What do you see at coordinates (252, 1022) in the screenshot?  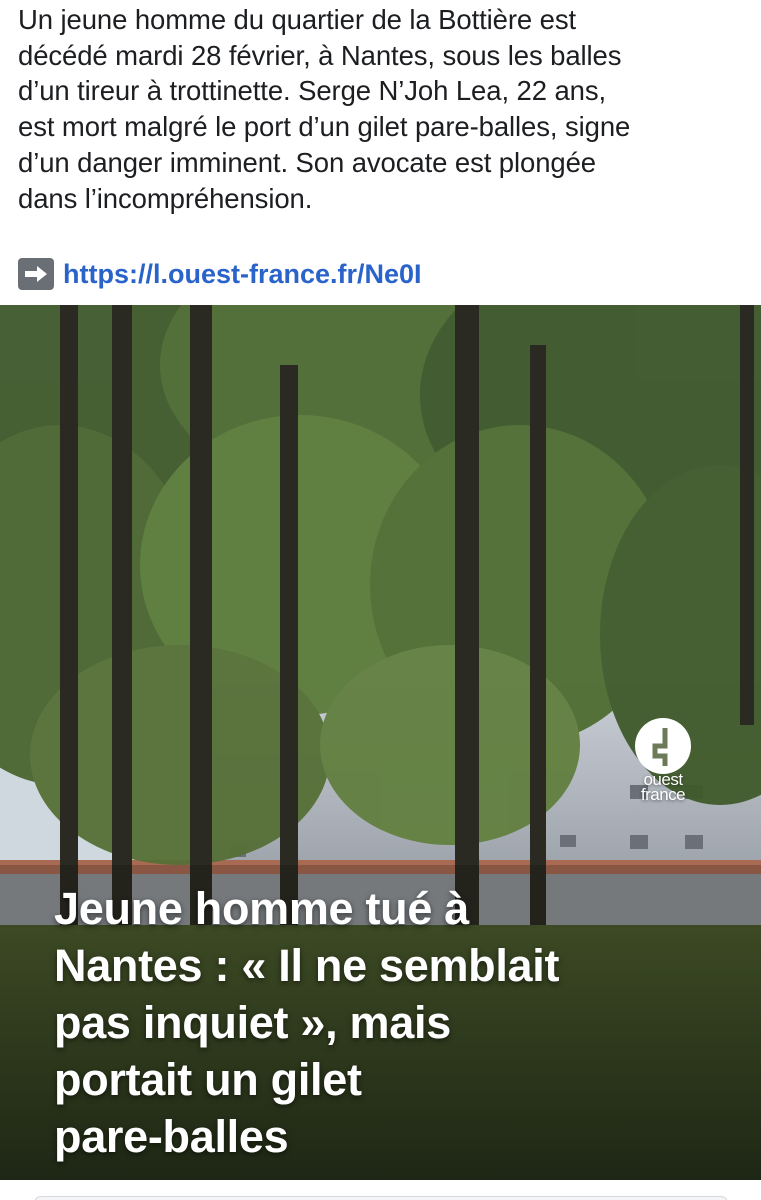 I see `headline-line: pas inquiet », mais` at bounding box center [252, 1022].